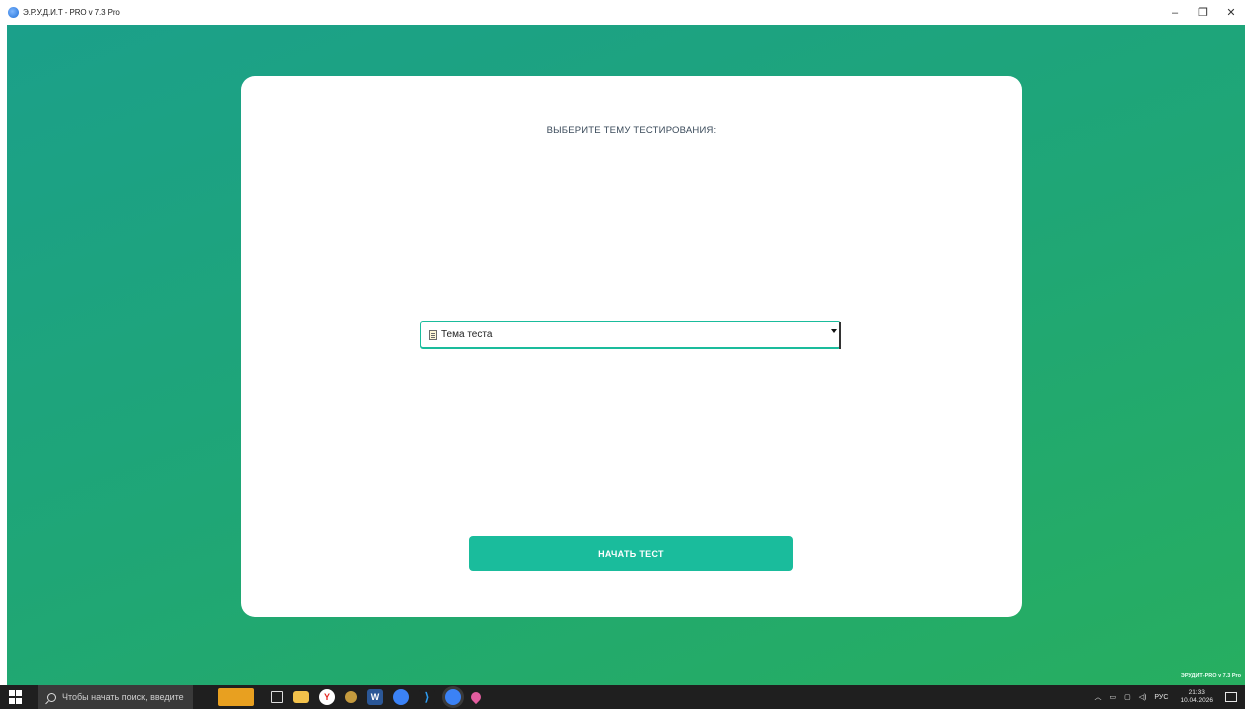 The width and height of the screenshot is (1245, 709). What do you see at coordinates (401, 697) in the screenshot?
I see `erudit-icon` at bounding box center [401, 697].